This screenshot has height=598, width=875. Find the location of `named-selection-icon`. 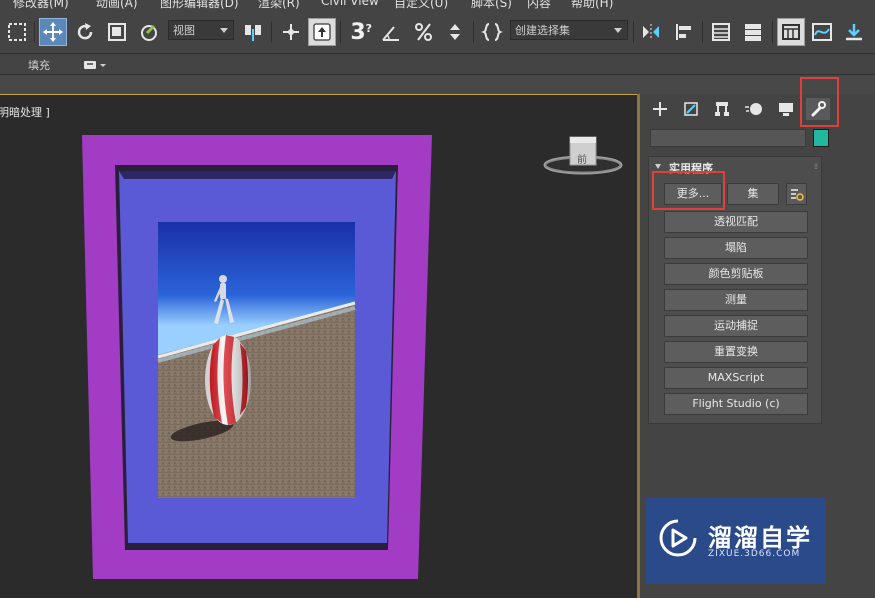

named-selection-icon is located at coordinates (492, 32).